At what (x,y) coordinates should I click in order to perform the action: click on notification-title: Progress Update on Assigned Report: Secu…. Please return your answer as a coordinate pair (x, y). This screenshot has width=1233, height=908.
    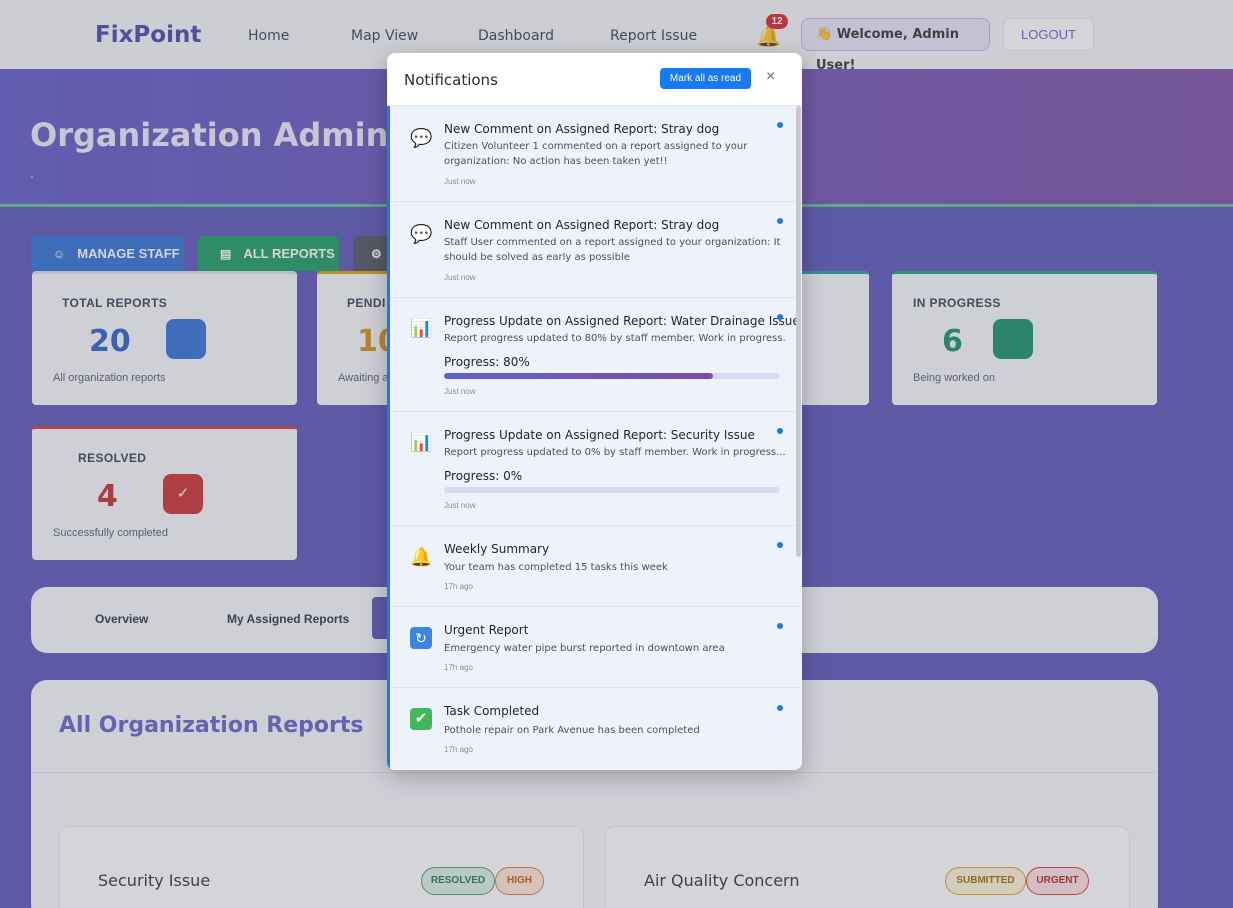
    Looking at the image, I should click on (599, 435).